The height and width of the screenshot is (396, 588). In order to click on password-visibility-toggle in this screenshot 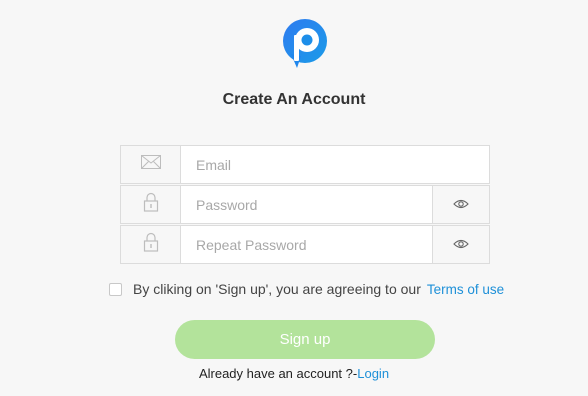, I will do `click(461, 204)`.